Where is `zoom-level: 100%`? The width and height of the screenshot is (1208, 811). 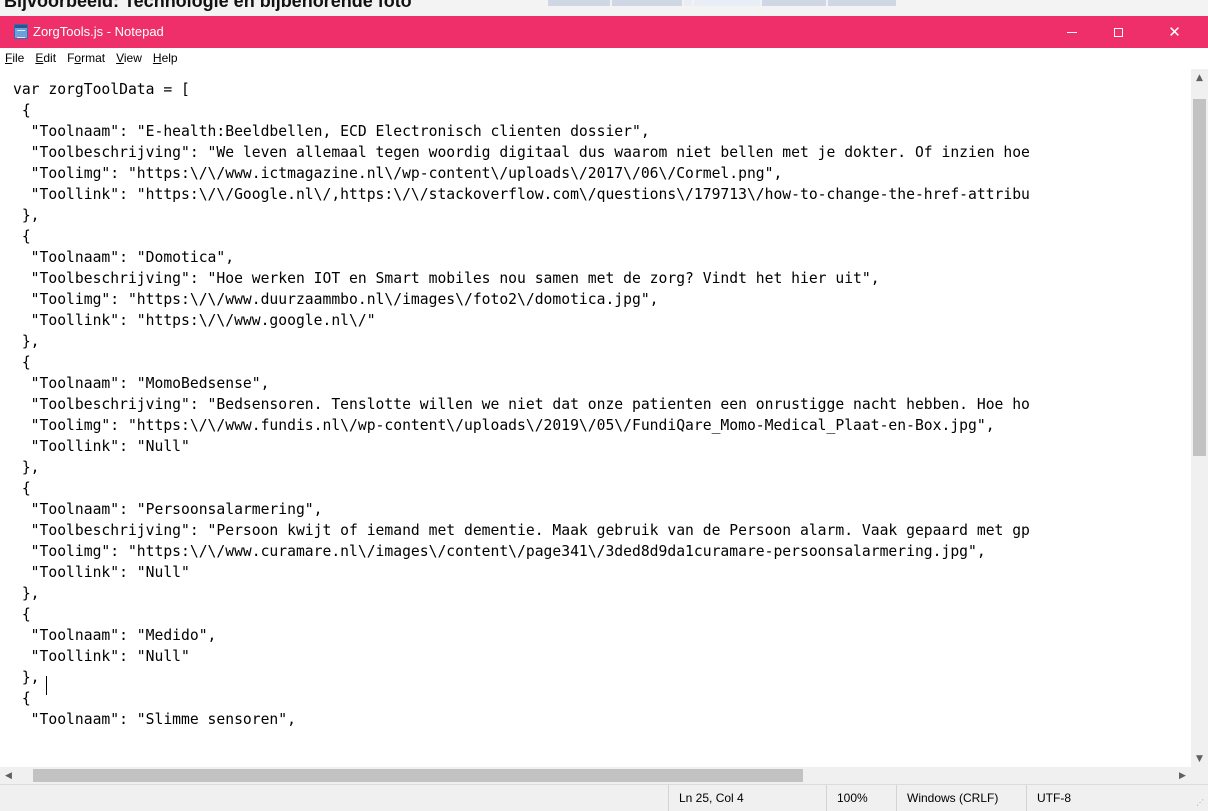
zoom-level: 100% is located at coordinates (861, 798).